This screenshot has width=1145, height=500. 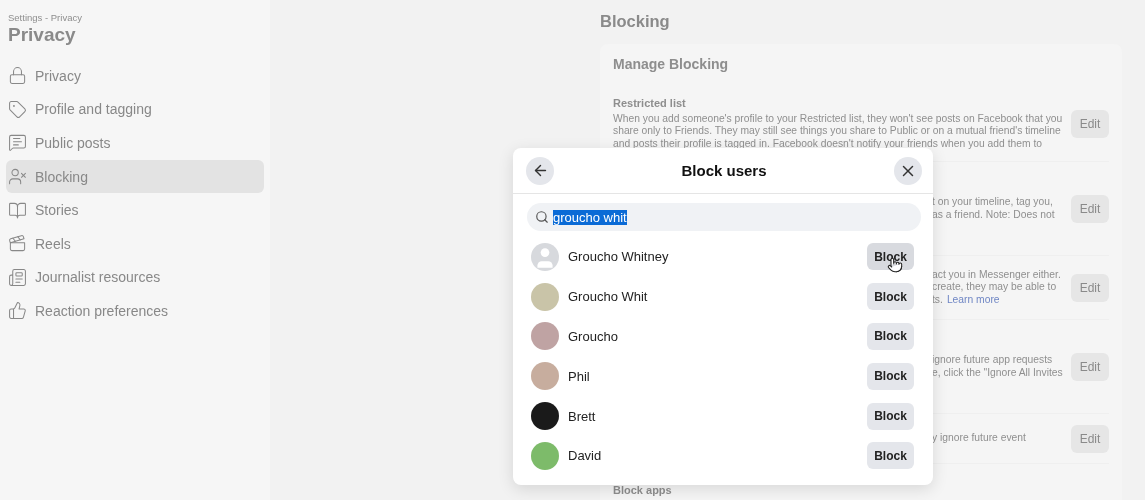 I want to click on section-text: When you add someone's profile to your Restricted list, they won't see posts on Facebook that you, so click(x=838, y=118).